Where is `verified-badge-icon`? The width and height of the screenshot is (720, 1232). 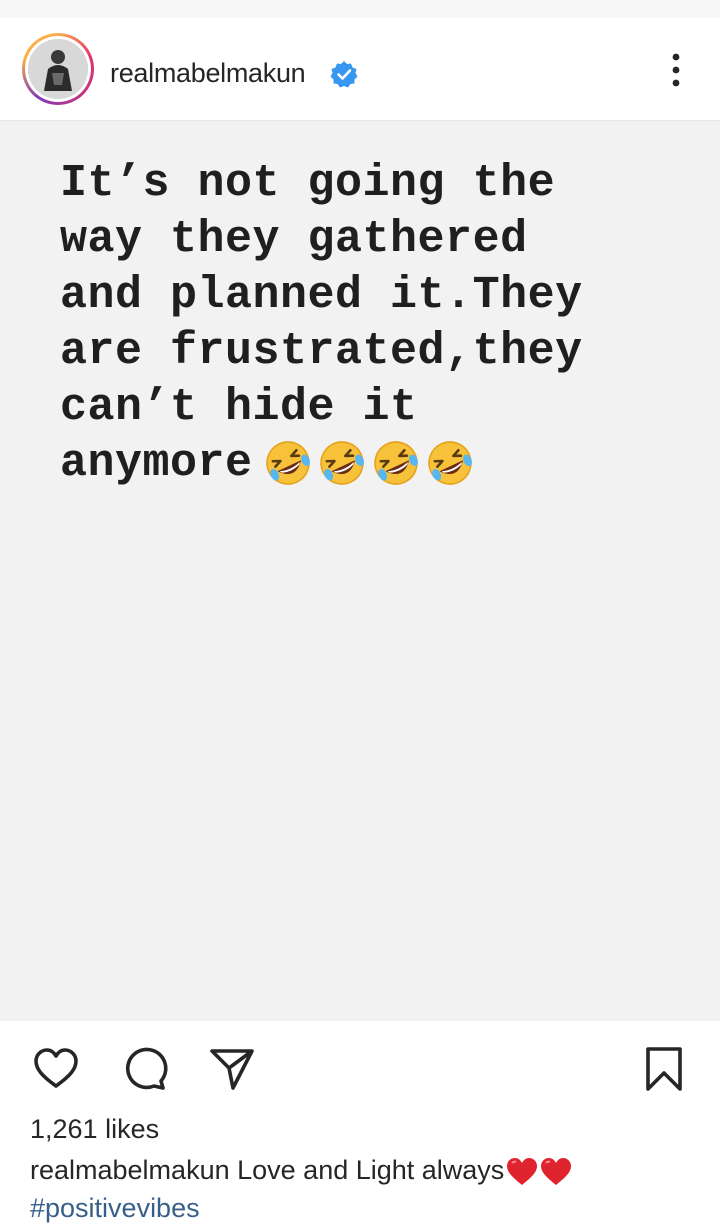 verified-badge-icon is located at coordinates (344, 74).